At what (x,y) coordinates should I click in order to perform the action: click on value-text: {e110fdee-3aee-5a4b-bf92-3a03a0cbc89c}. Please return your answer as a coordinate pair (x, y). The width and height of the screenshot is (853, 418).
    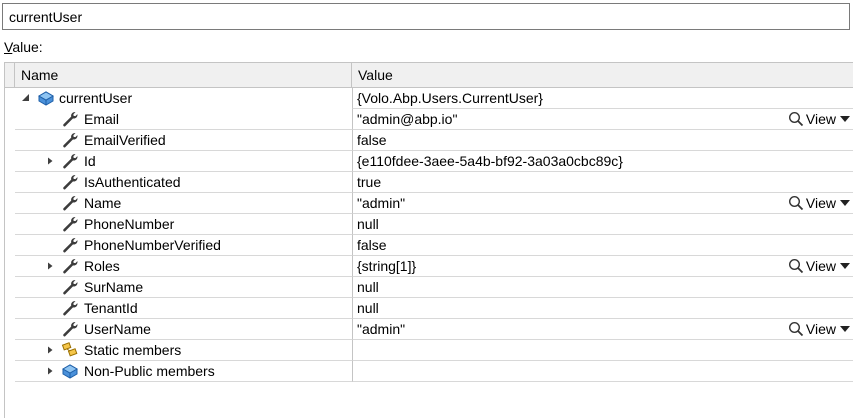
    Looking at the image, I should click on (490, 161).